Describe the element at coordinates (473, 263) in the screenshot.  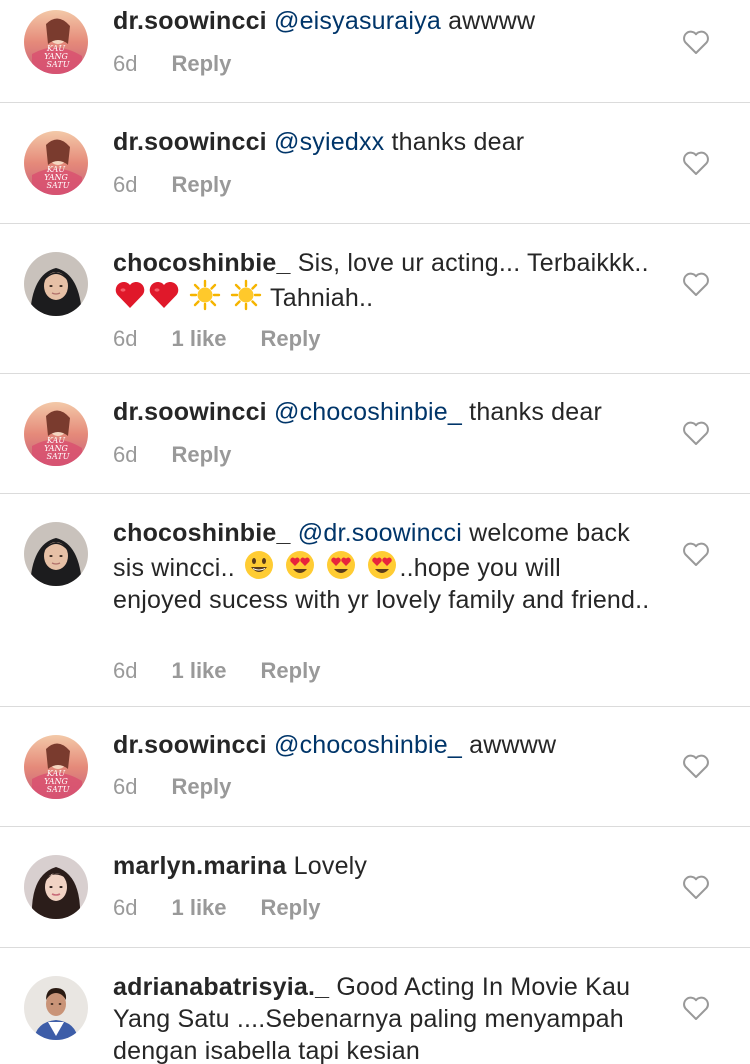
I see `comment-content: Sis, love ur acting... Terbaikkk..` at that location.